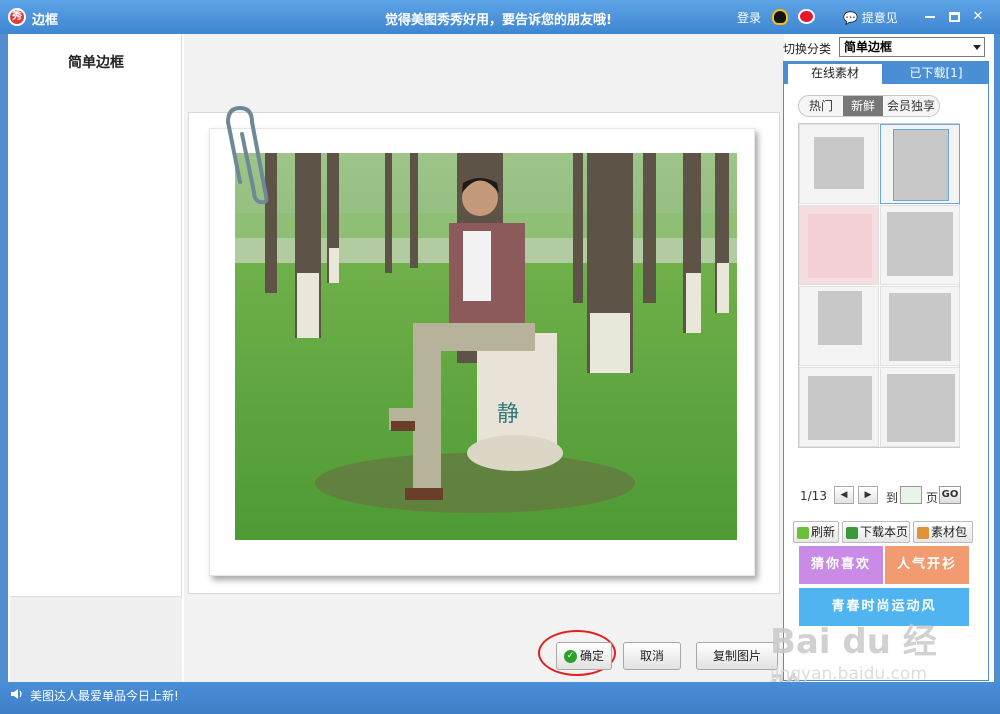  I want to click on title-slogan: 觉得美图秀秀好用，要告诉您的朋友哦!, so click(498, 20).